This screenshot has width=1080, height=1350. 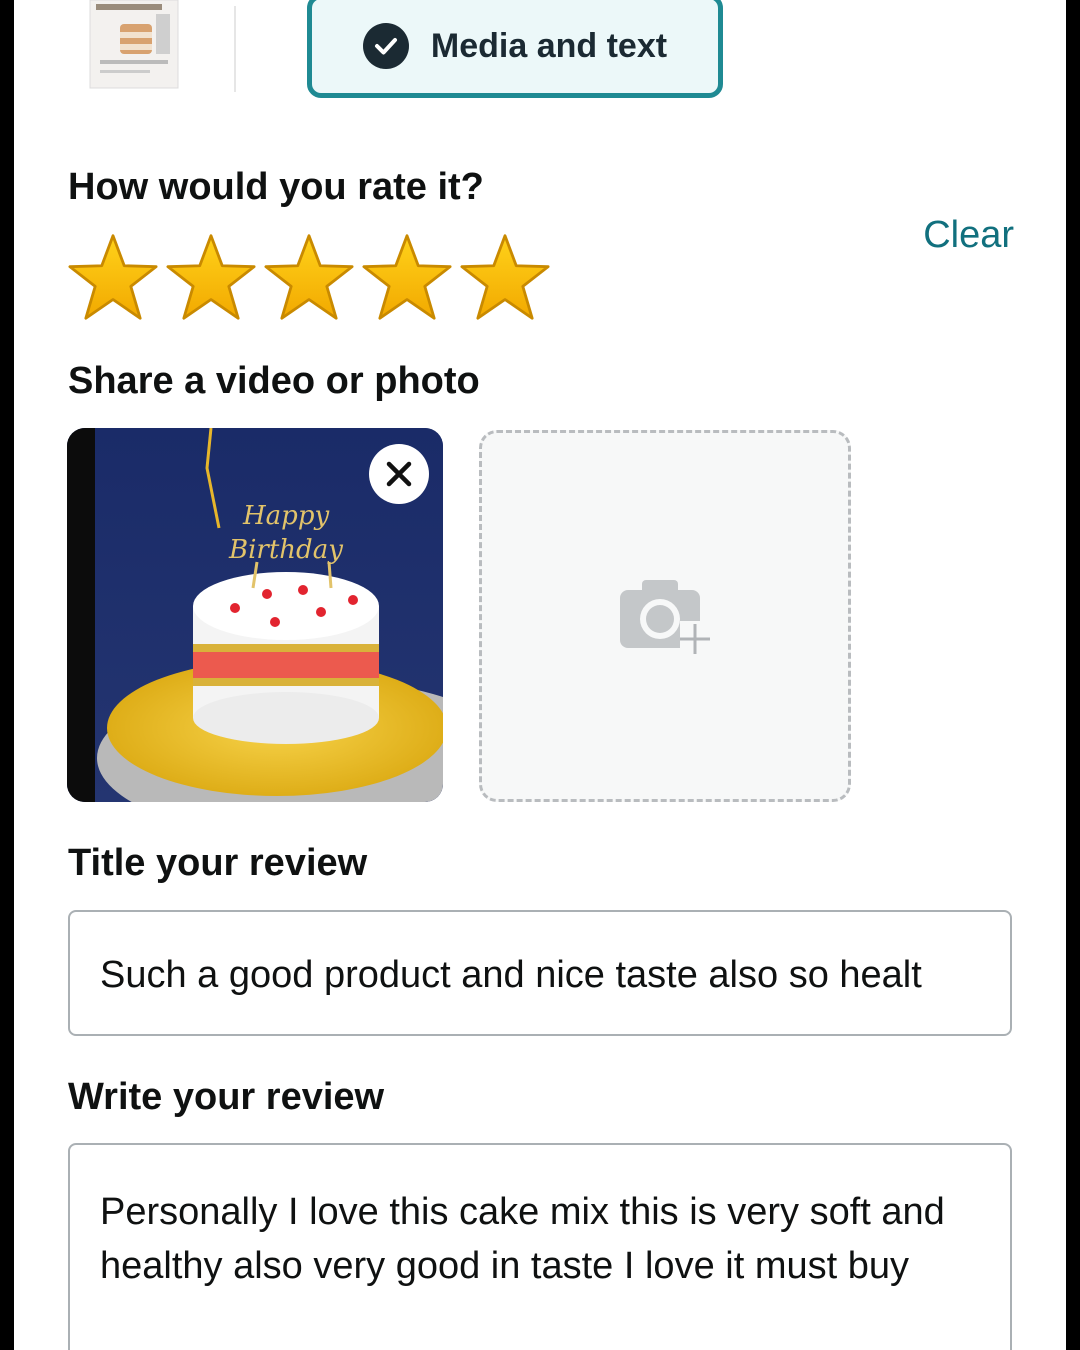 I want to click on star-rating, so click(x=309, y=277).